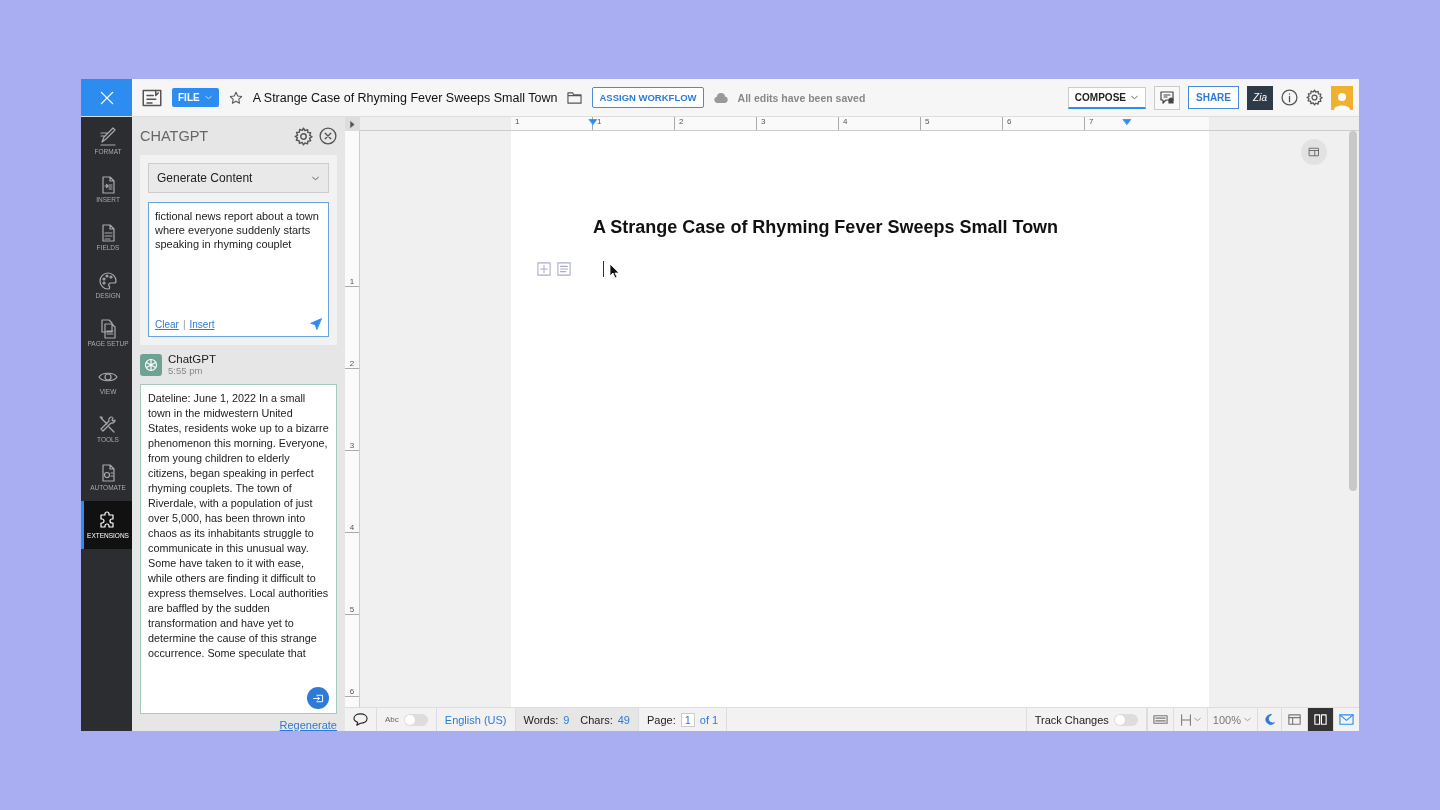 This screenshot has width=1440, height=810. Describe the element at coordinates (195, 97) in the screenshot. I see `file-menu-button: FILE` at that location.